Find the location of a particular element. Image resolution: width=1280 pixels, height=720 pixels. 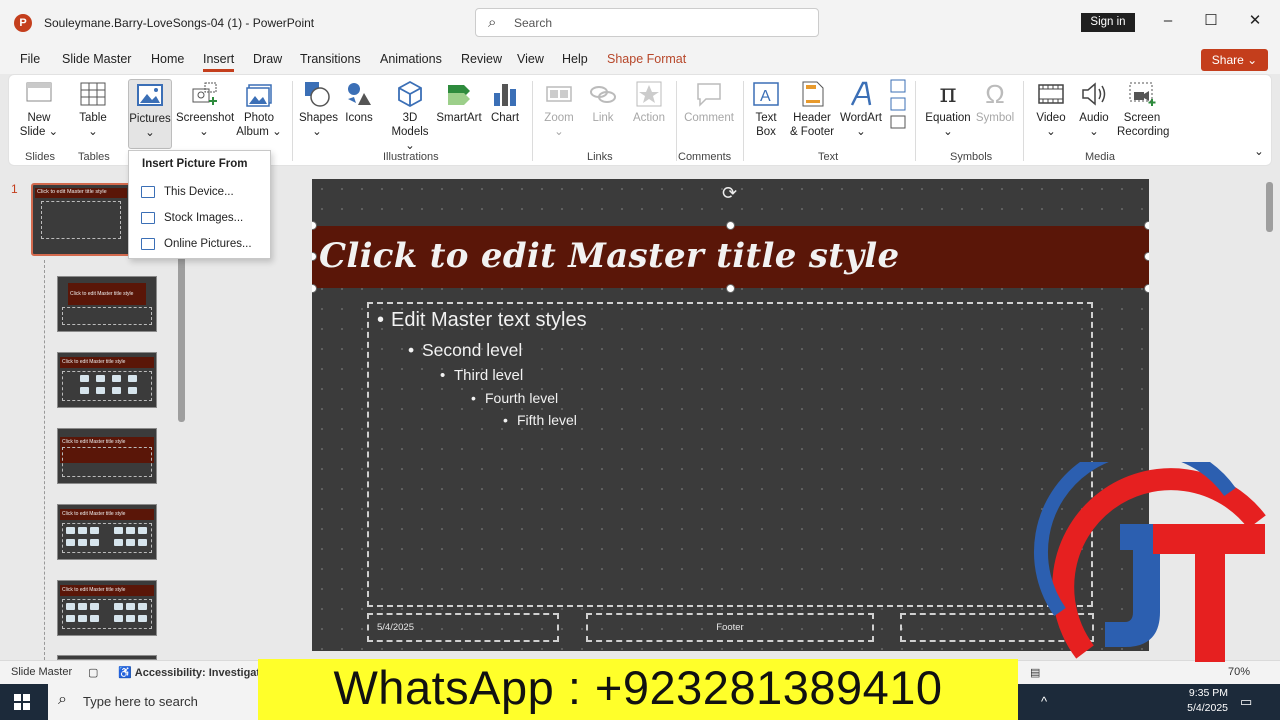

icons-button: Icons is located at coordinates (359, 102).